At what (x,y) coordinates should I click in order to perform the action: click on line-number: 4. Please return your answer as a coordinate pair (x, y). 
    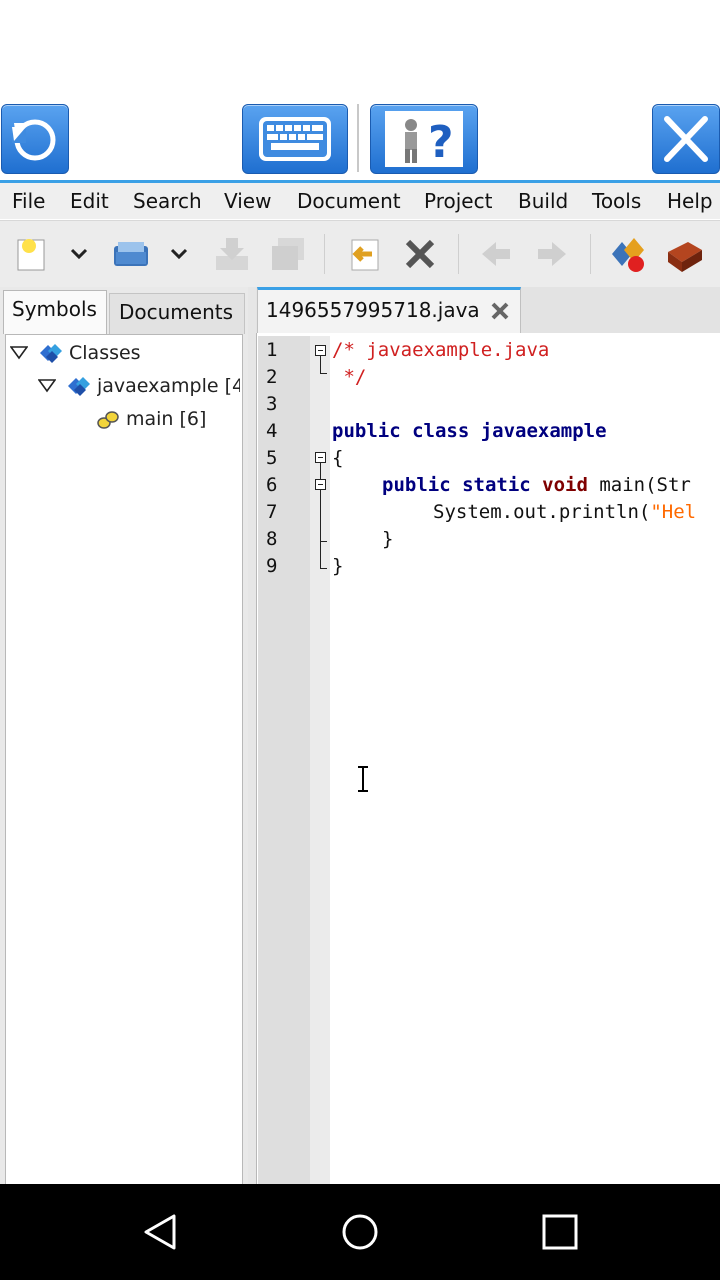
    Looking at the image, I should click on (272, 431).